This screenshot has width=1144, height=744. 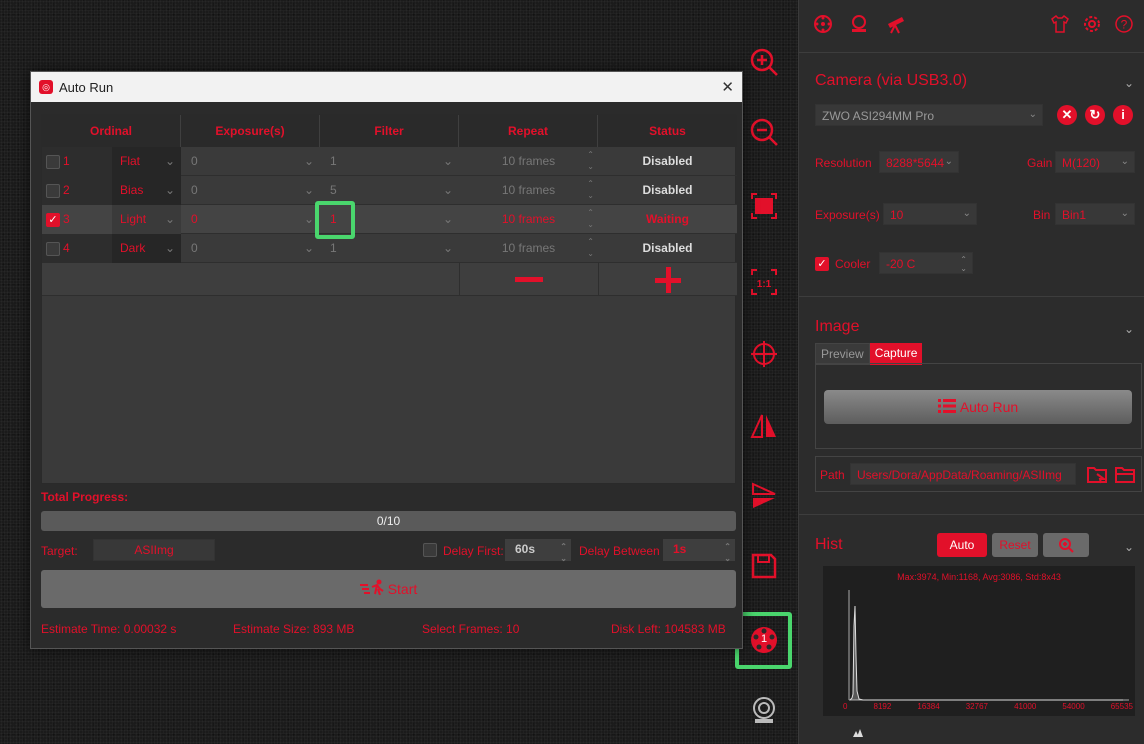 I want to click on type-select: Dark ⌄, so click(x=146, y=248).